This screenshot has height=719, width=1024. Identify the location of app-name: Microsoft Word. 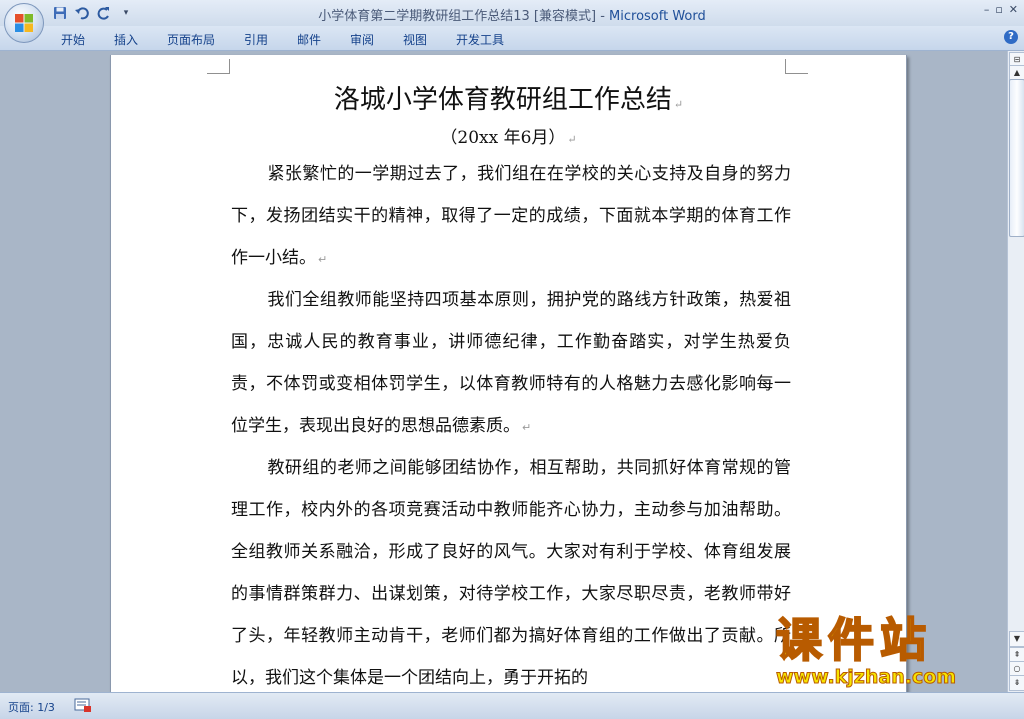
(657, 16).